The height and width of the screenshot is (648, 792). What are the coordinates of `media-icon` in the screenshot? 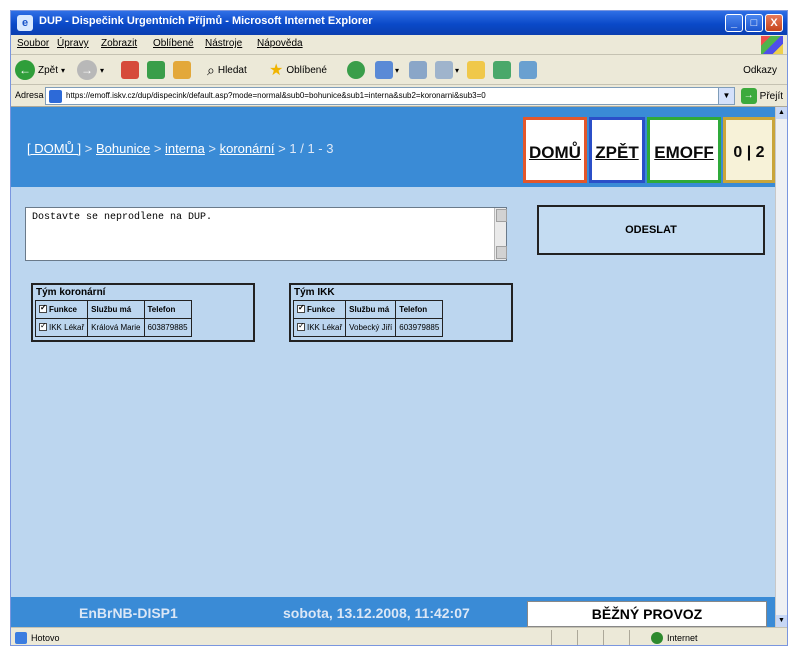 It's located at (356, 70).